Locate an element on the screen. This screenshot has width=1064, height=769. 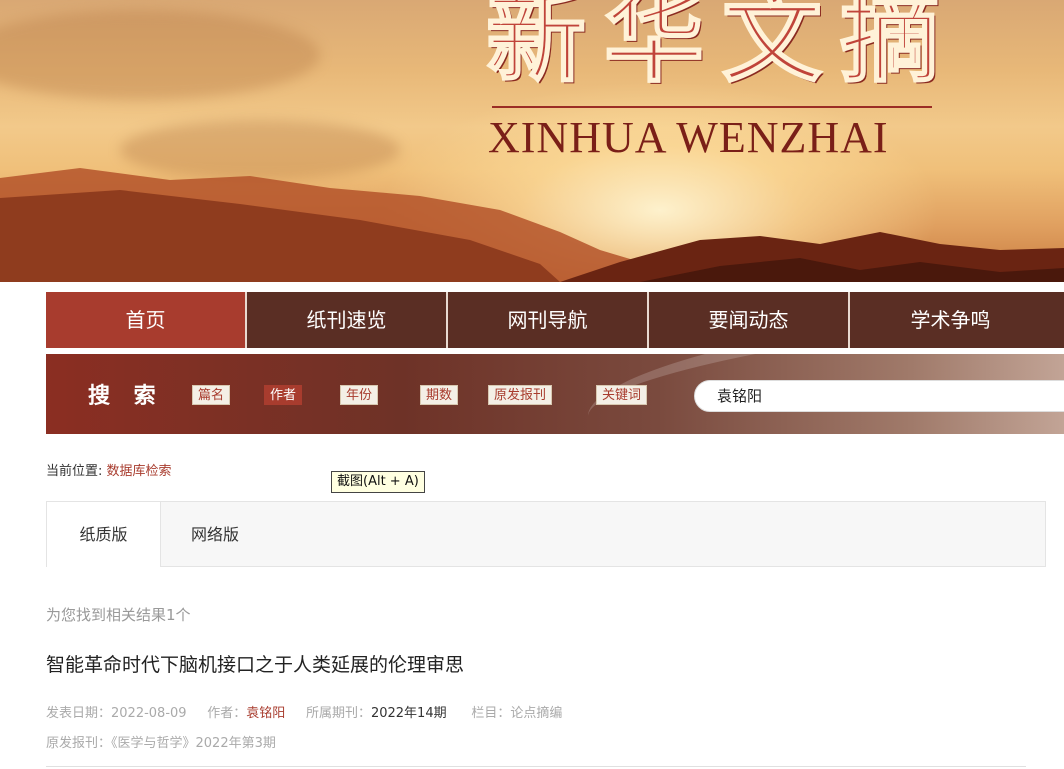
search-field-keyword: 关键词 is located at coordinates (622, 395).